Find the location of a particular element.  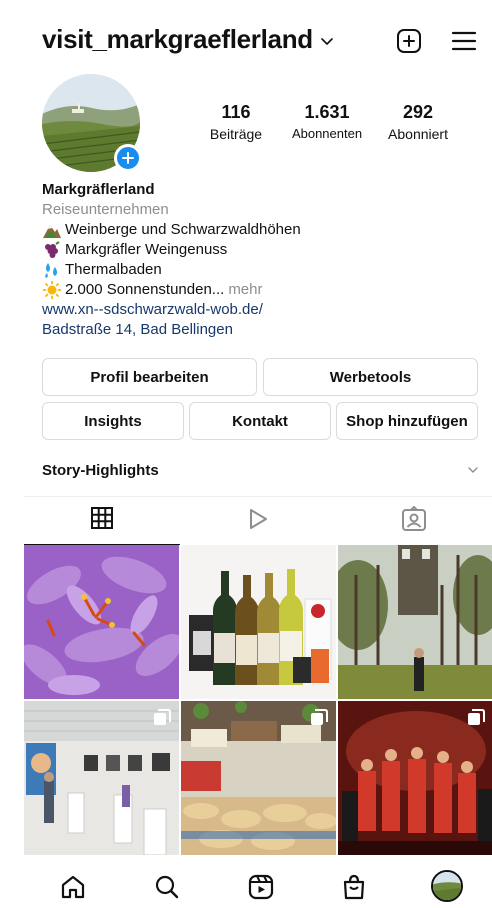

bio-line: Markgräfler Weingenuss is located at coordinates (252, 250).